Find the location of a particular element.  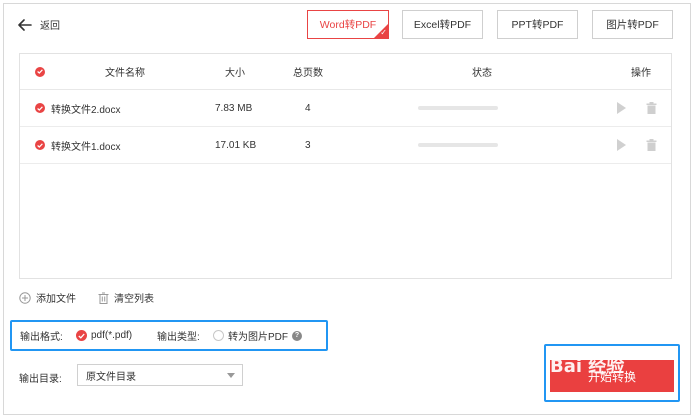

file-pages: 4 is located at coordinates (308, 108).